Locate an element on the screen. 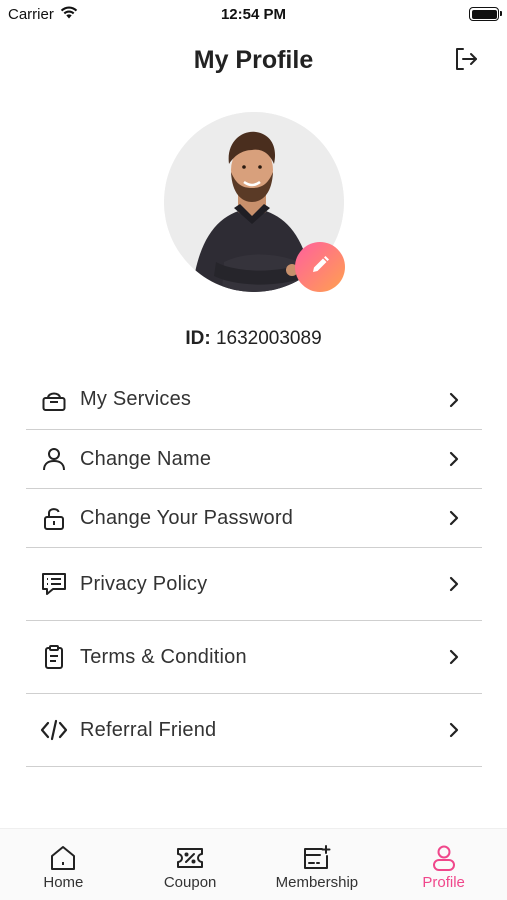  menu-item-label: Change Name is located at coordinates (146, 458).